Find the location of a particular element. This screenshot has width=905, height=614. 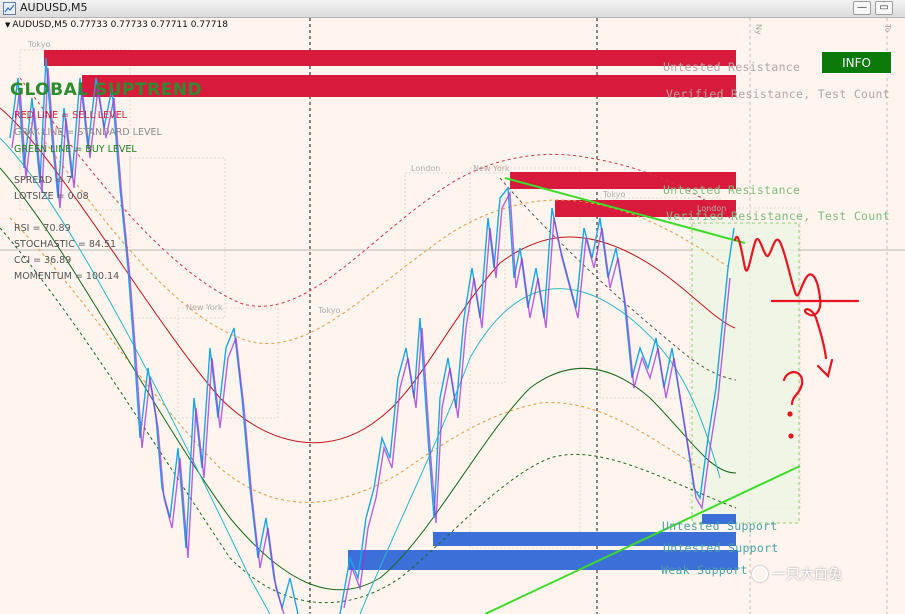

watermark-text: 一只大白兔 is located at coordinates (807, 575).